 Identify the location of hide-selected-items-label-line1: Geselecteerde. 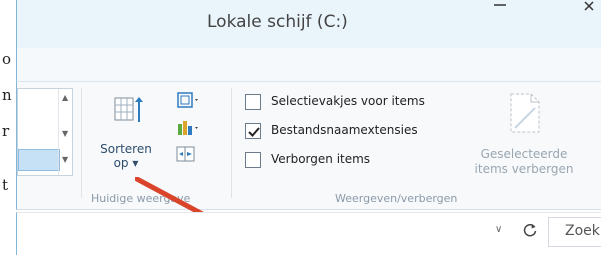
(524, 154).